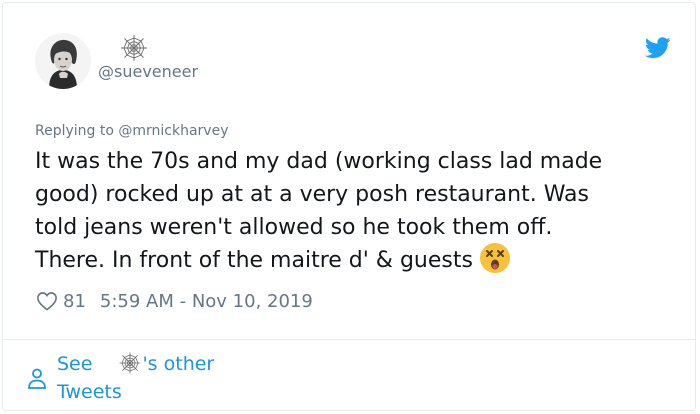  What do you see at coordinates (63, 61) in the screenshot?
I see `avatar` at bounding box center [63, 61].